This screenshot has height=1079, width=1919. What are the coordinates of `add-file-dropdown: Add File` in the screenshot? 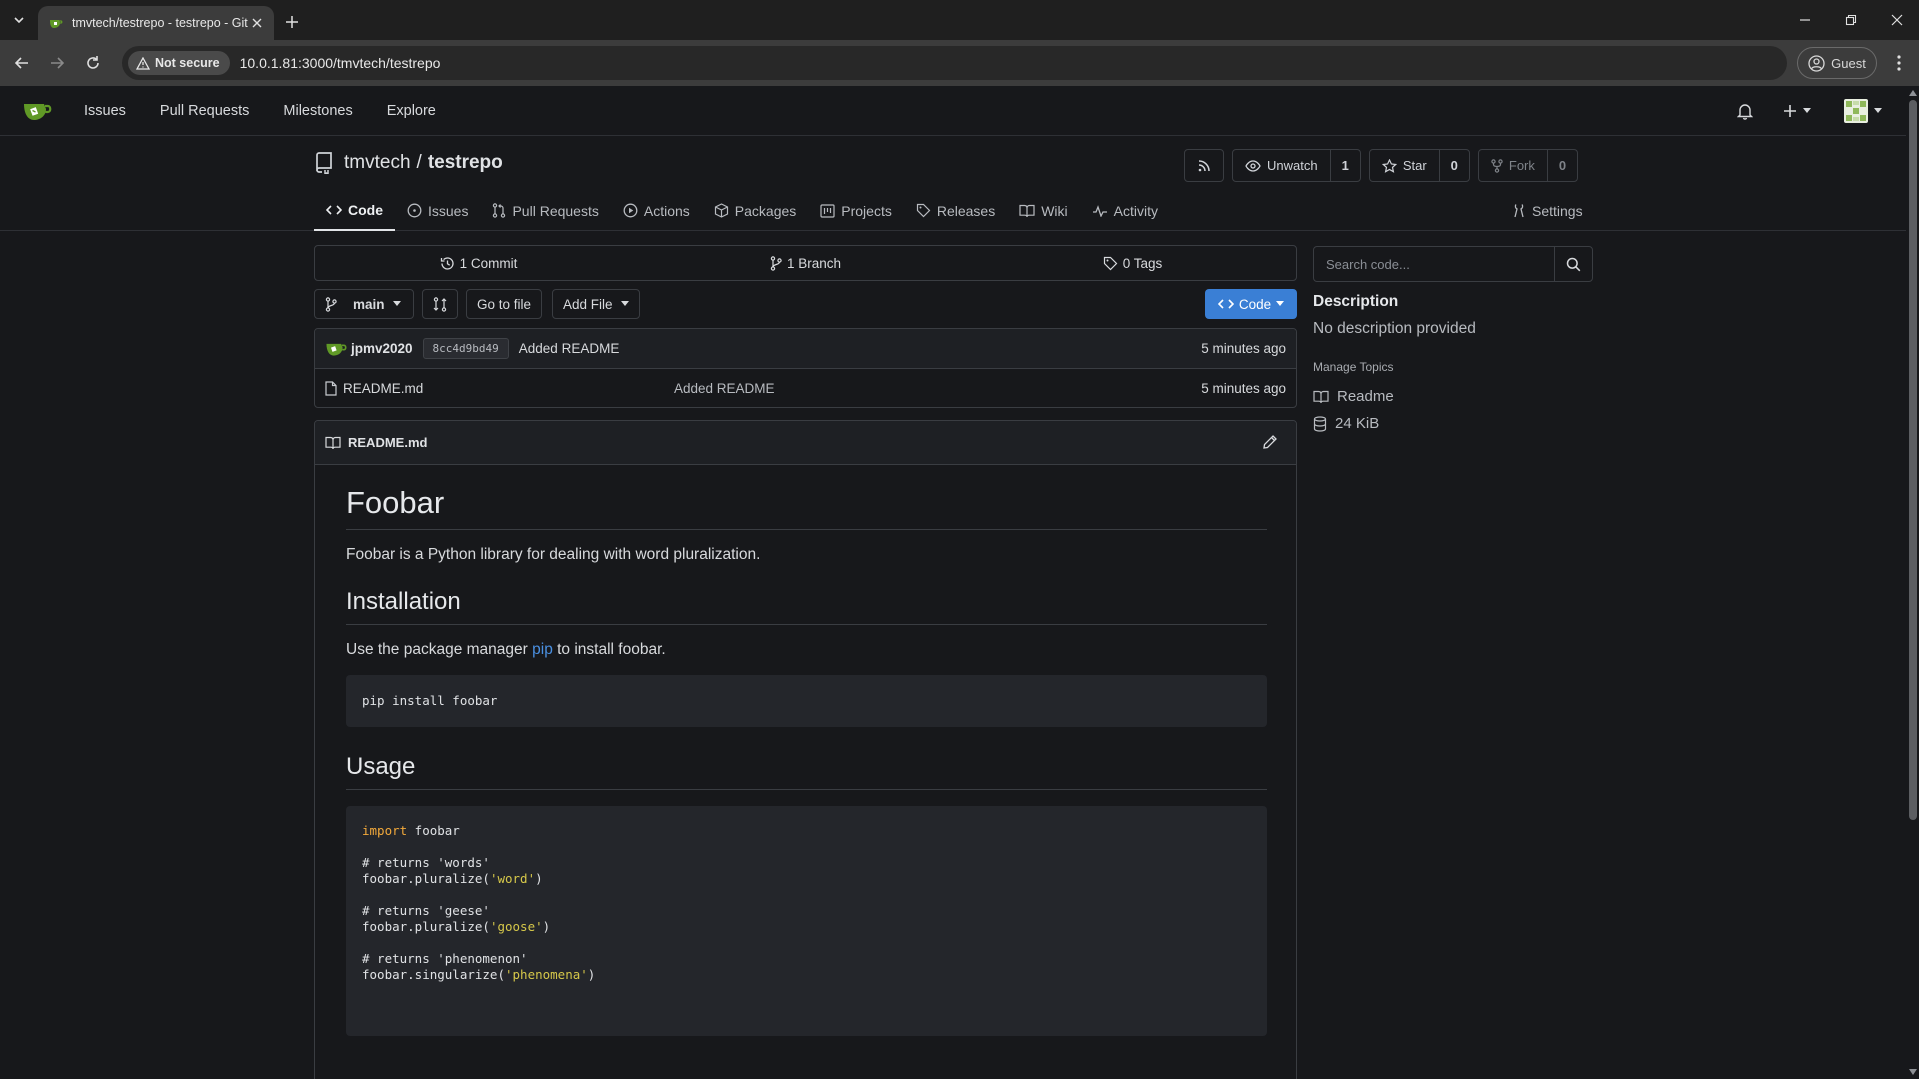 It's located at (596, 304).